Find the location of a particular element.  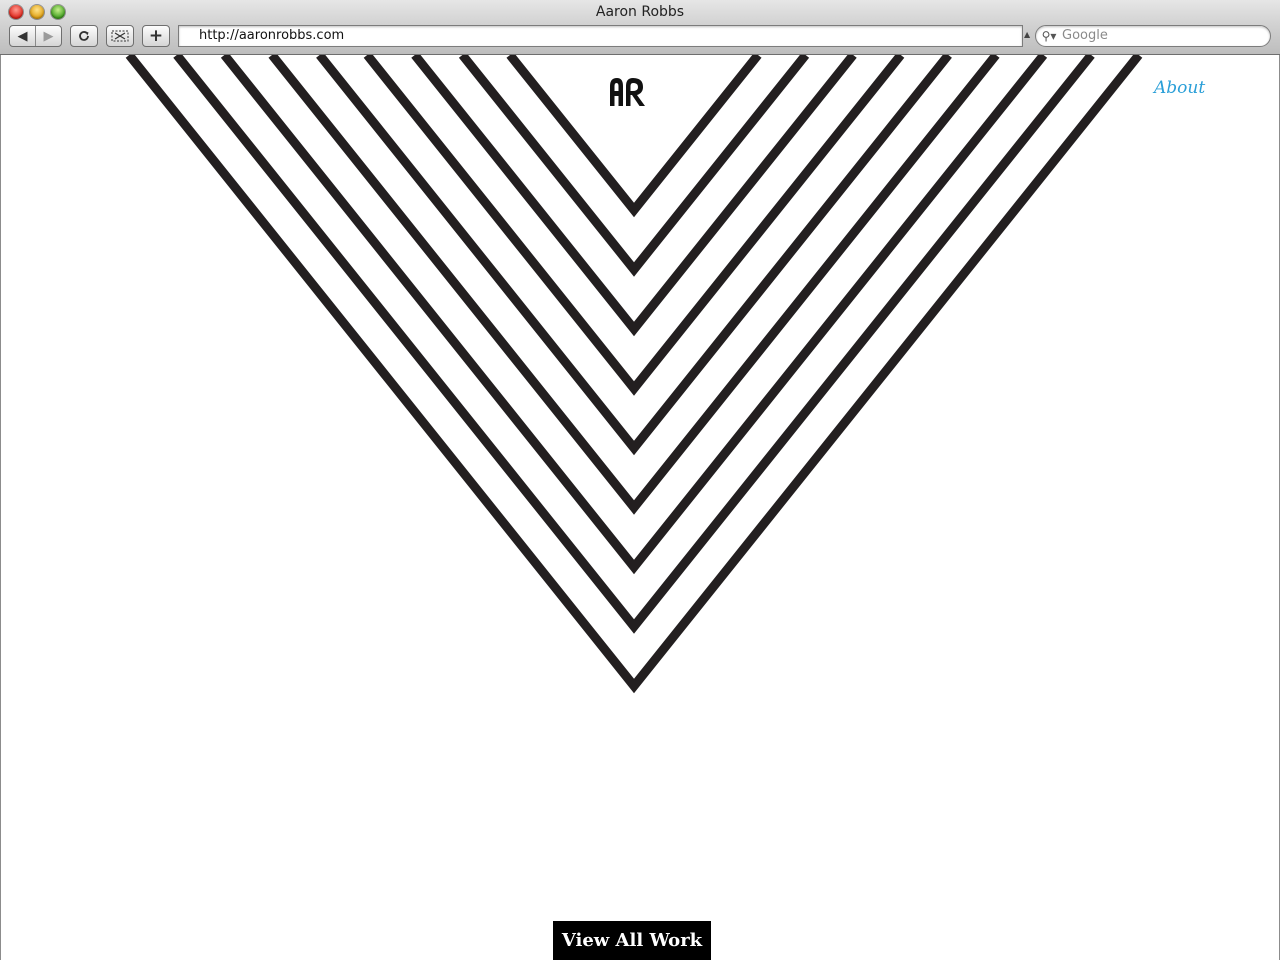

forward-arrow-icon: ▶ is located at coordinates (48, 36).